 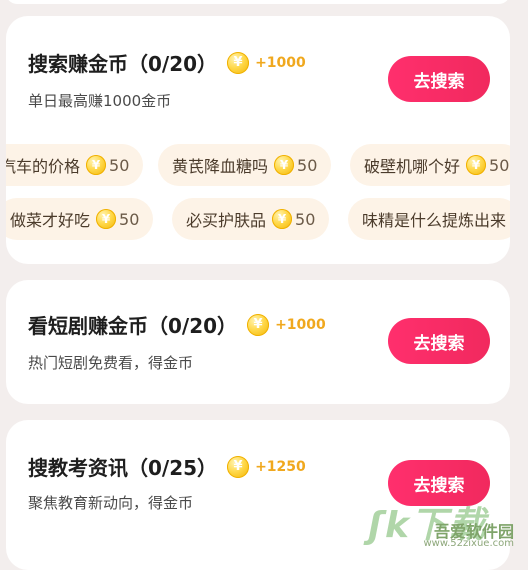 I want to click on watermark-url: www.52zixue.com, so click(x=469, y=543).